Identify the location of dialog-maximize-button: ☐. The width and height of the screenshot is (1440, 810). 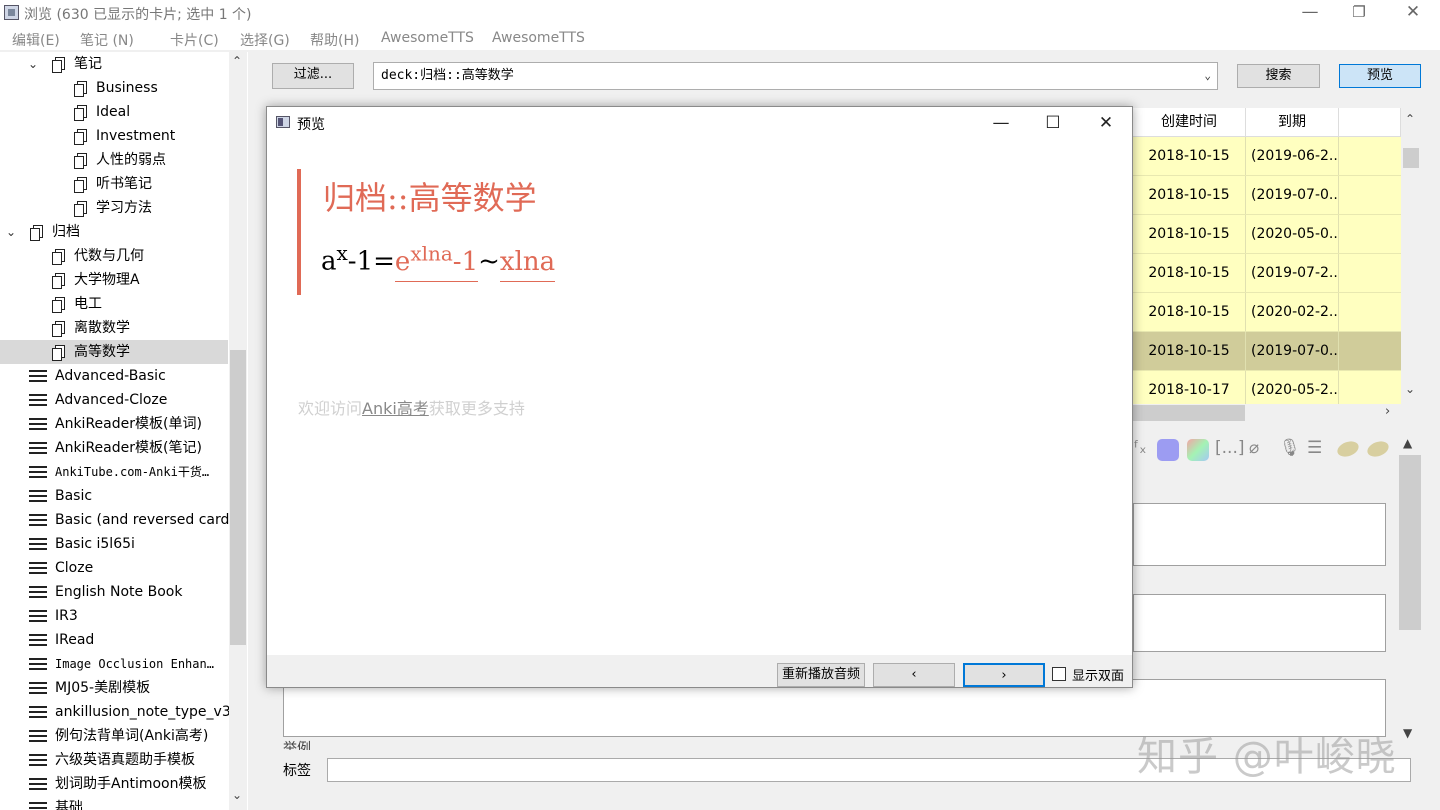
(1053, 123).